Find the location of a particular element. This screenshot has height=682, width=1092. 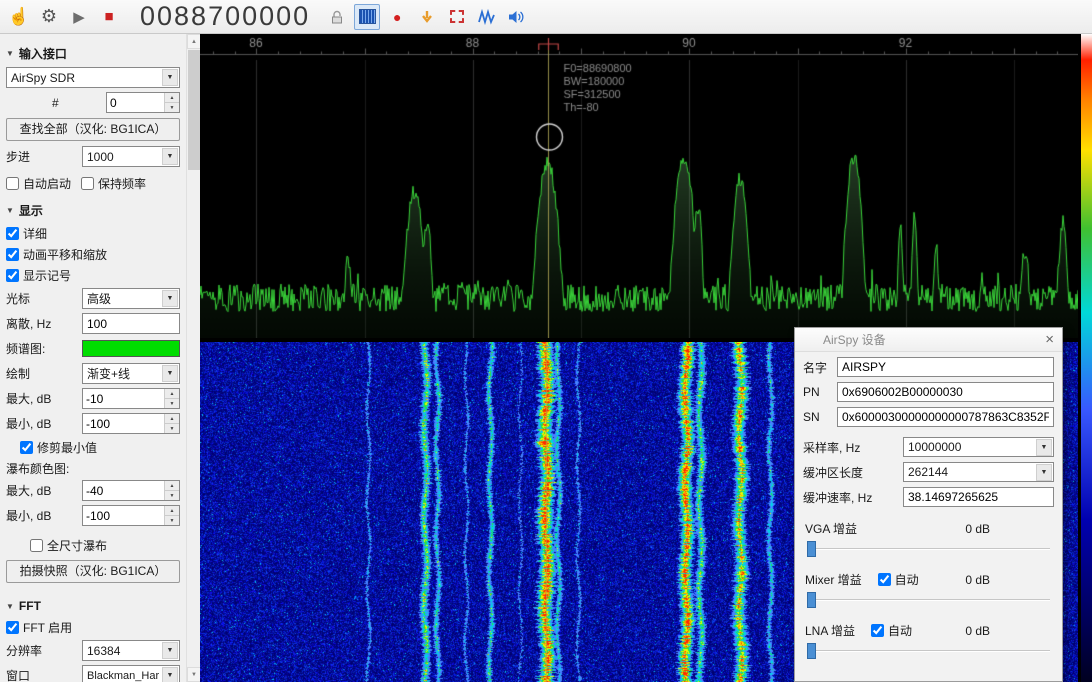

waterfall-colorbar is located at coordinates (1085, 358).